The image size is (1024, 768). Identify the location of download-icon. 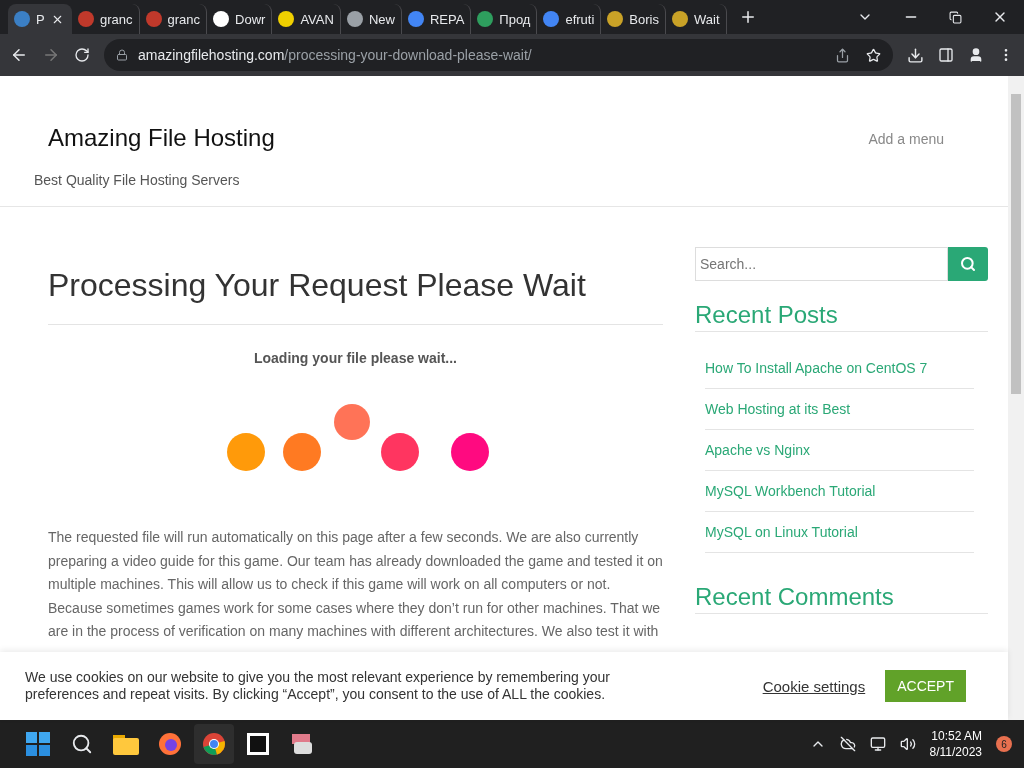
(915, 55).